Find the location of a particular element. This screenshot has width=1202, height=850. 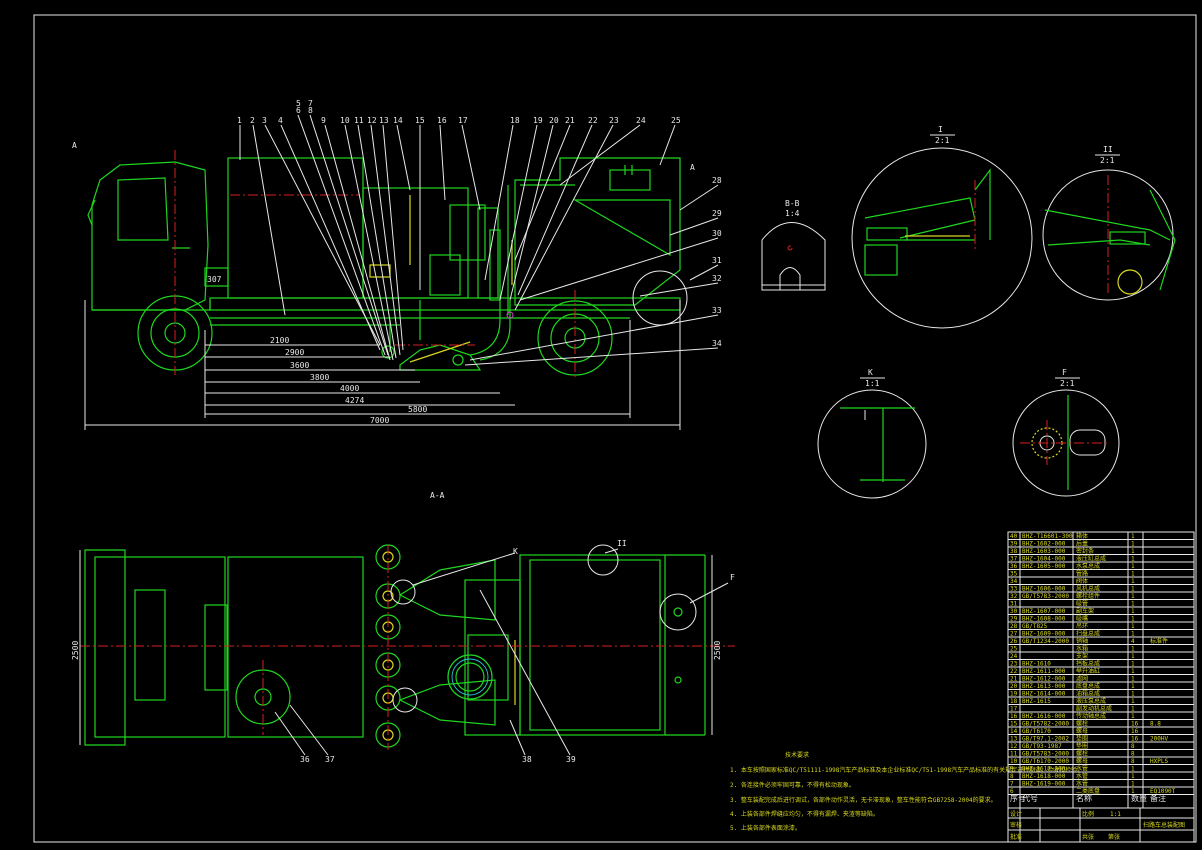

bom-cell-name: 管路 is located at coordinates (1082, 574).